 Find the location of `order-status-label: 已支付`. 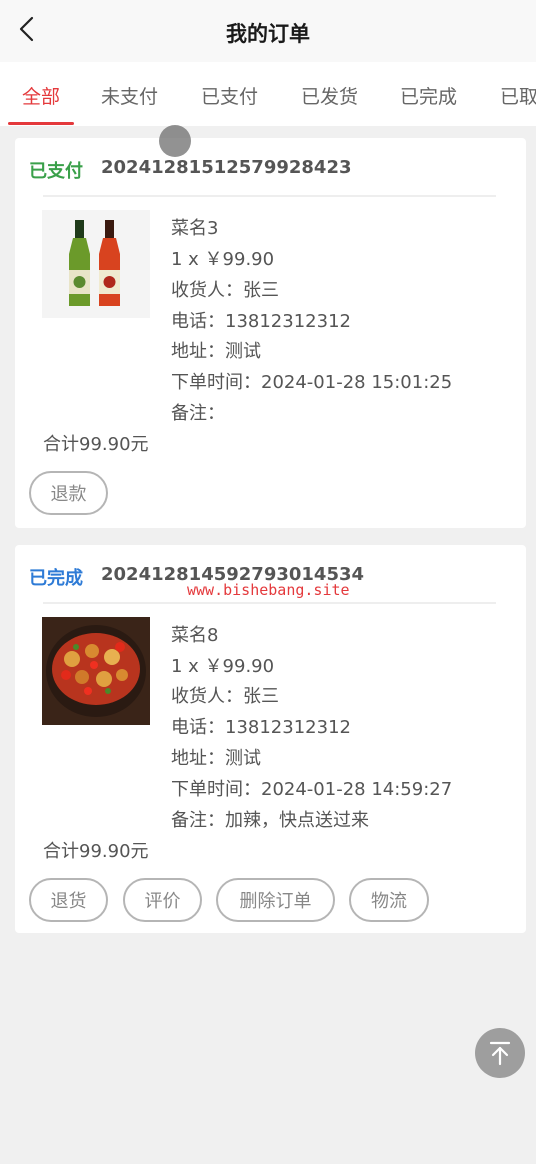

order-status-label: 已支付 is located at coordinates (56, 171).